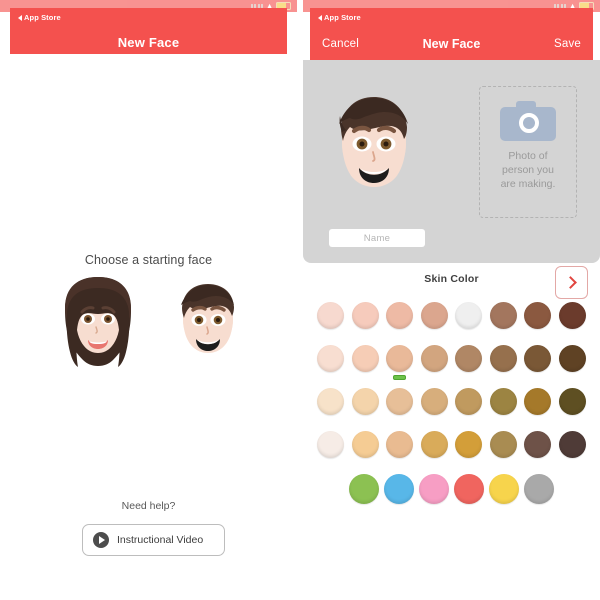 The image size is (600, 600). What do you see at coordinates (148, 506) in the screenshot?
I see `need-help-label: Need help?` at bounding box center [148, 506].